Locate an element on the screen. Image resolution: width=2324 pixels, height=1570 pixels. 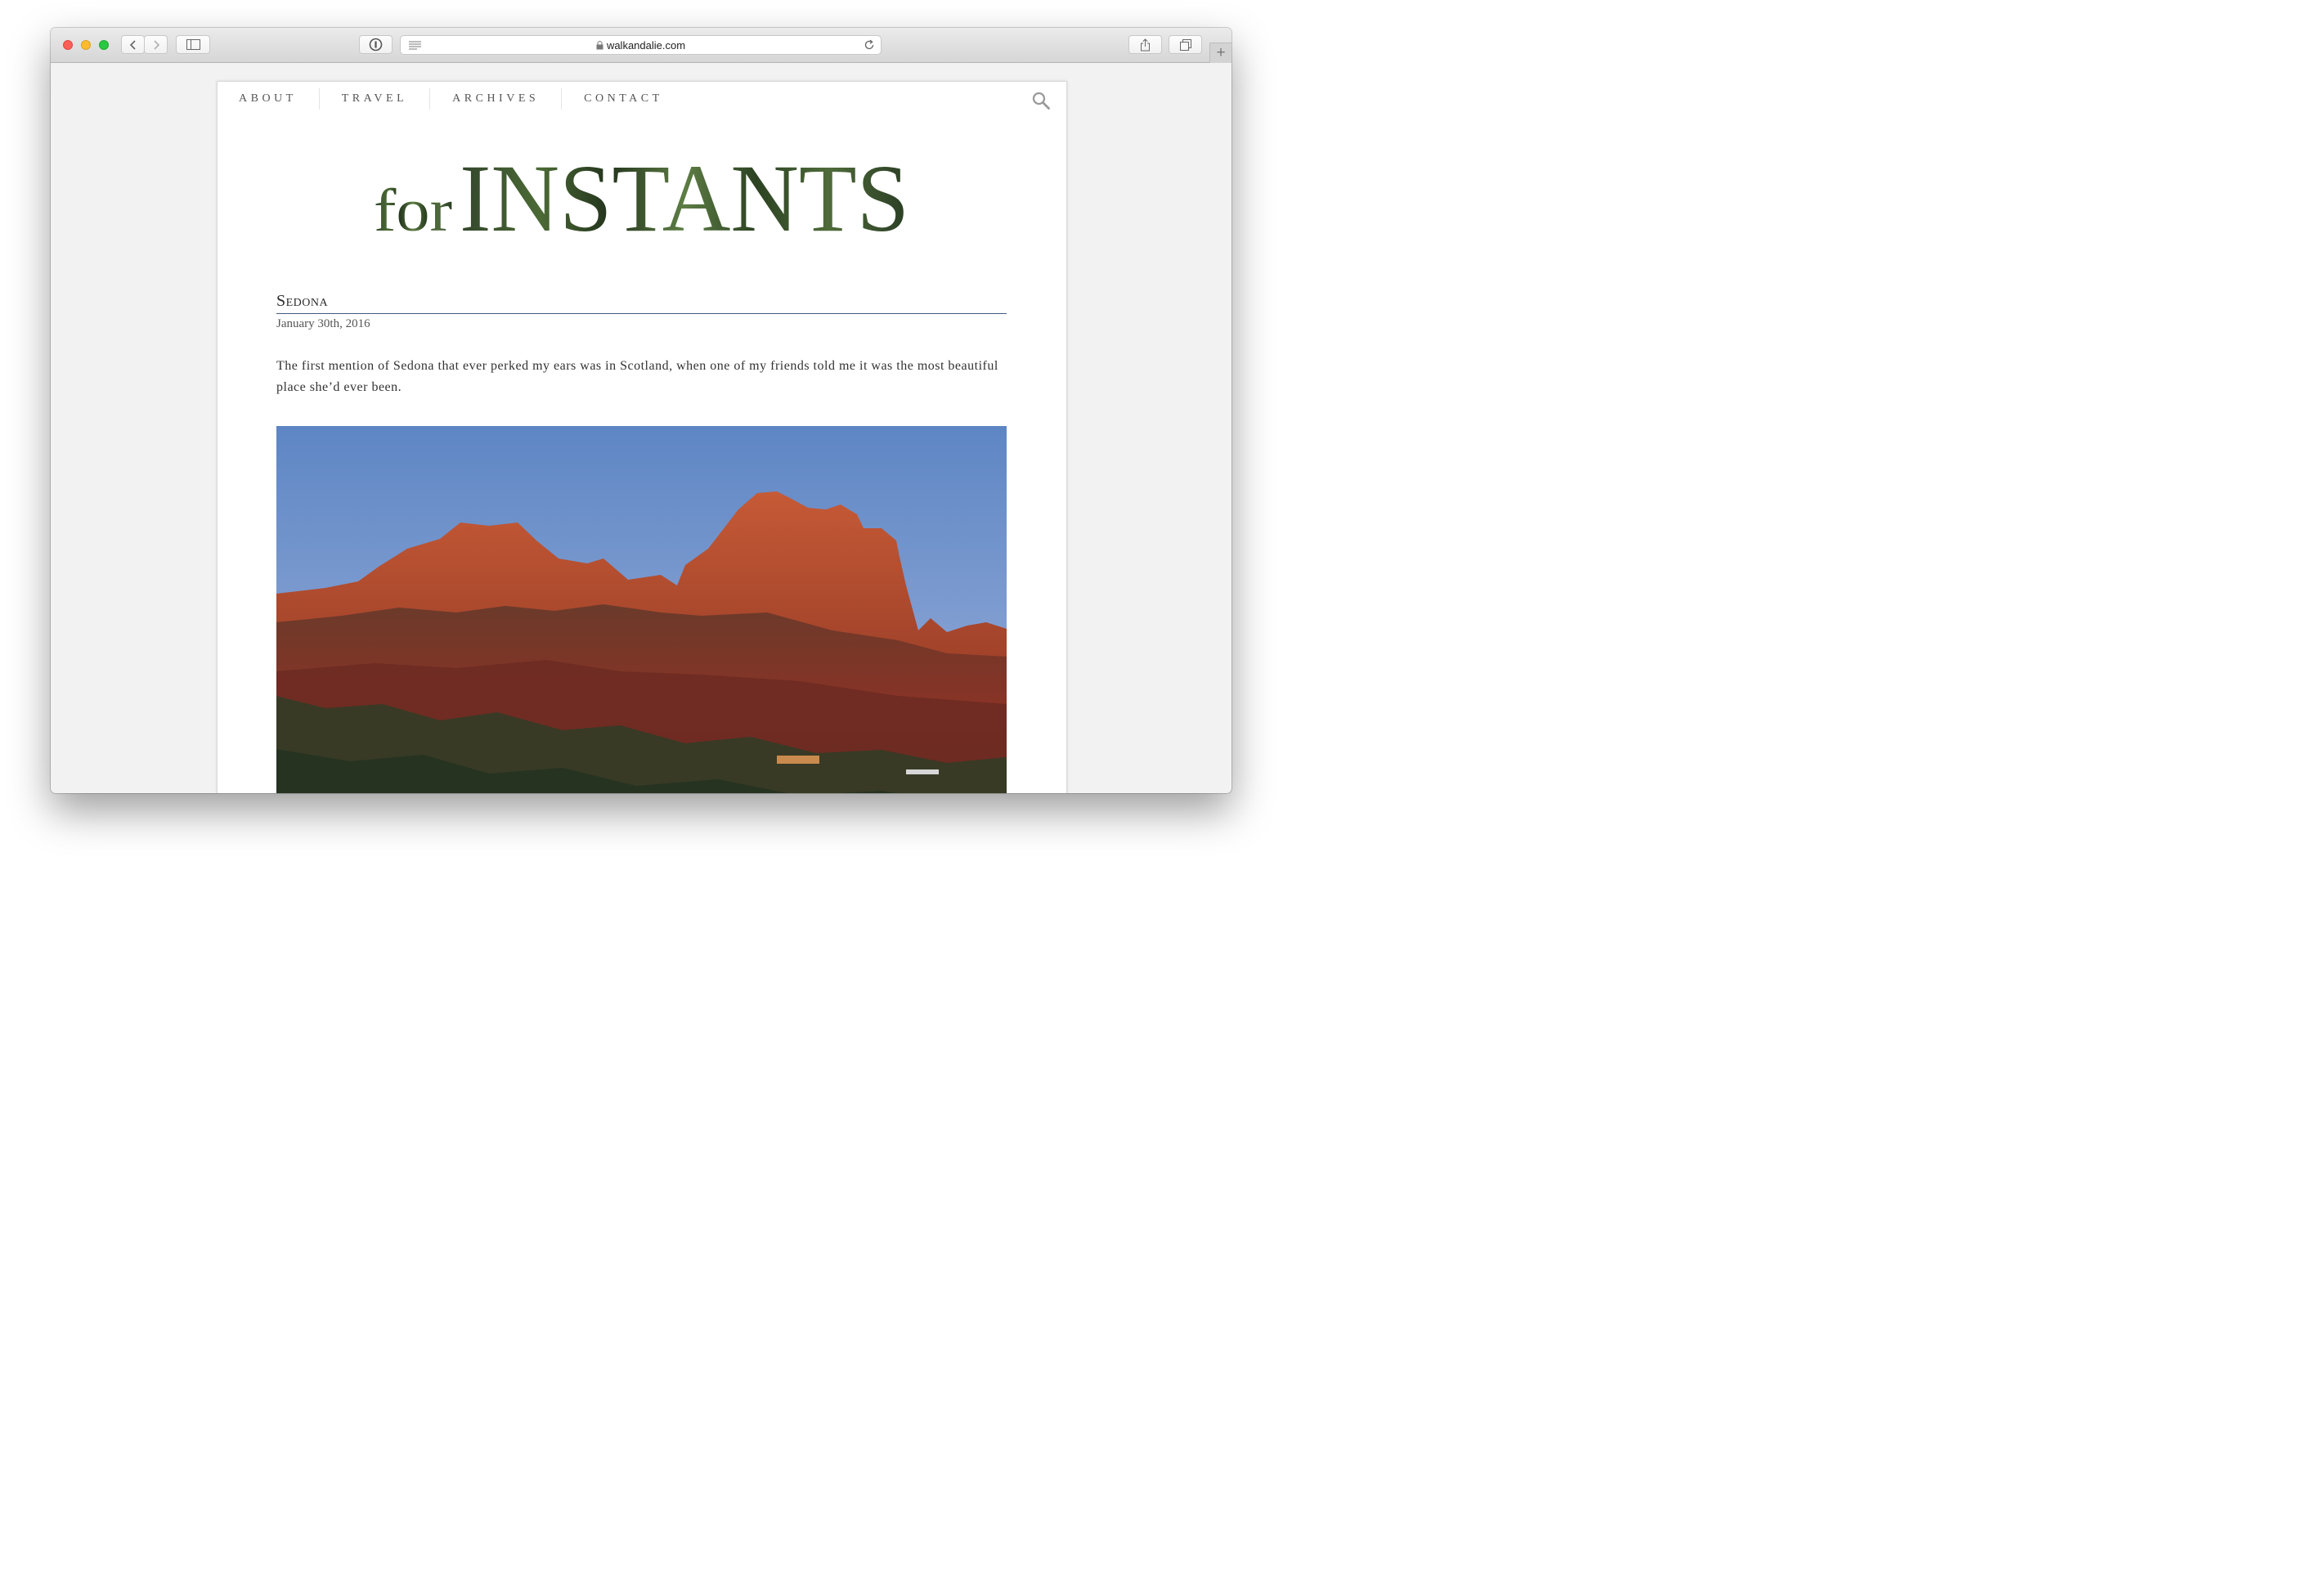
nav-archives: ARCHIVES is located at coordinates (497, 99).